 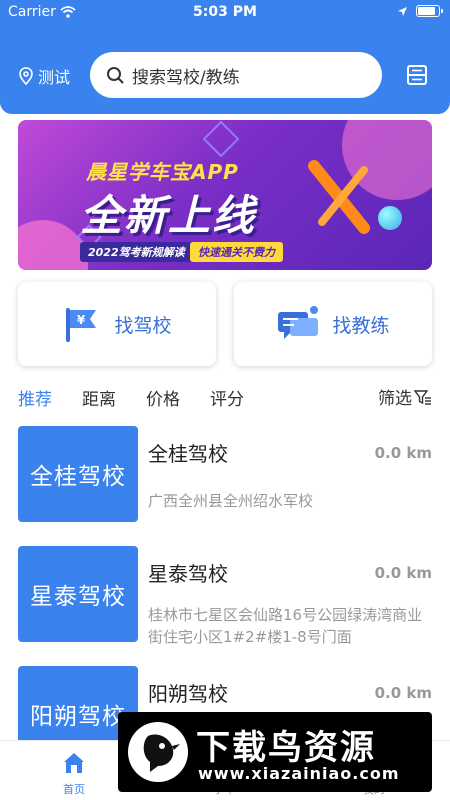 What do you see at coordinates (188, 574) in the screenshot?
I see `school-name: 星泰驾校` at bounding box center [188, 574].